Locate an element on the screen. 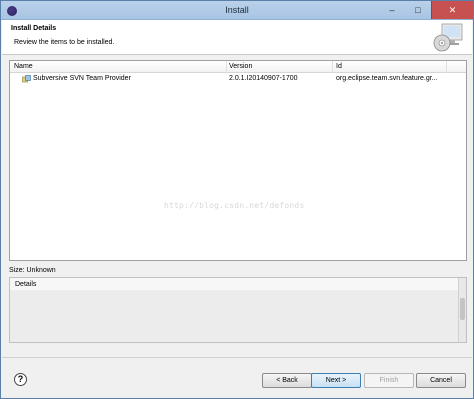 This screenshot has height=399, width=474. help-icon: ? is located at coordinates (20, 379).